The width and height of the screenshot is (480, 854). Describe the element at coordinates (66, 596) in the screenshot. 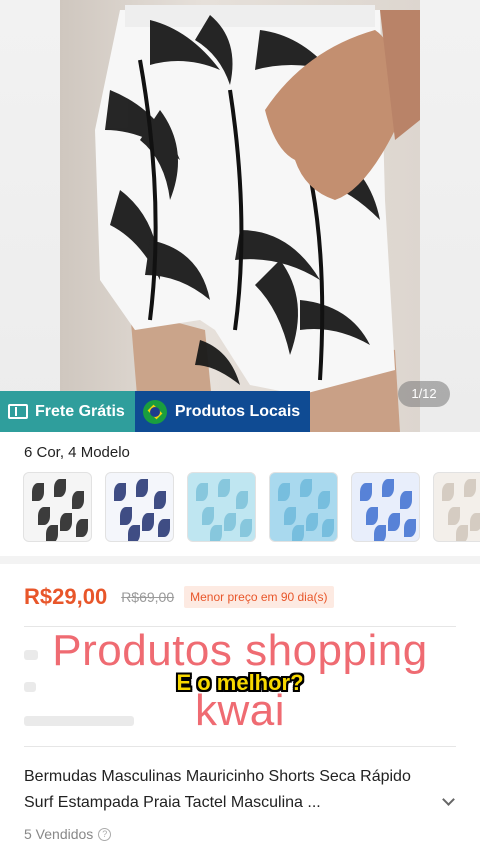

I see `current-price: R$29,00` at that location.